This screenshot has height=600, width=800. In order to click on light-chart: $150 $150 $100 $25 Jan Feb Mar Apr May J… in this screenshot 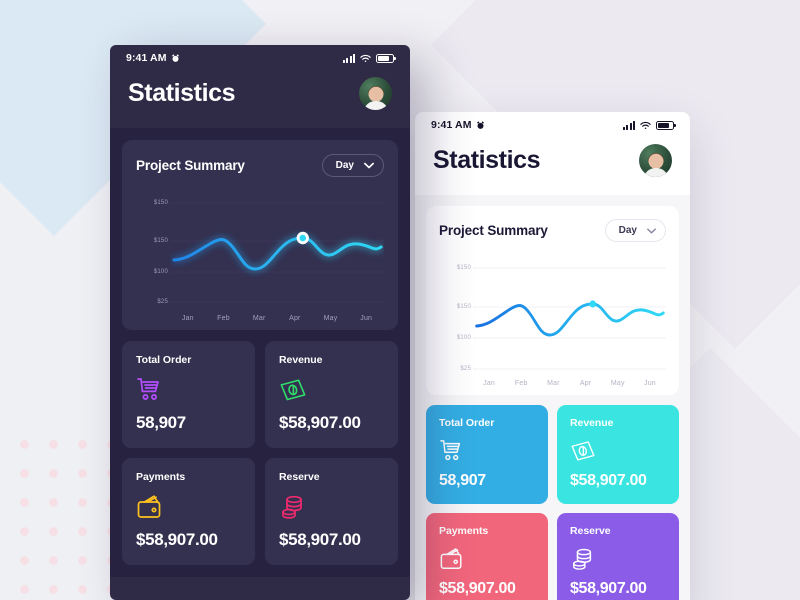, I will do `click(552, 320)`.